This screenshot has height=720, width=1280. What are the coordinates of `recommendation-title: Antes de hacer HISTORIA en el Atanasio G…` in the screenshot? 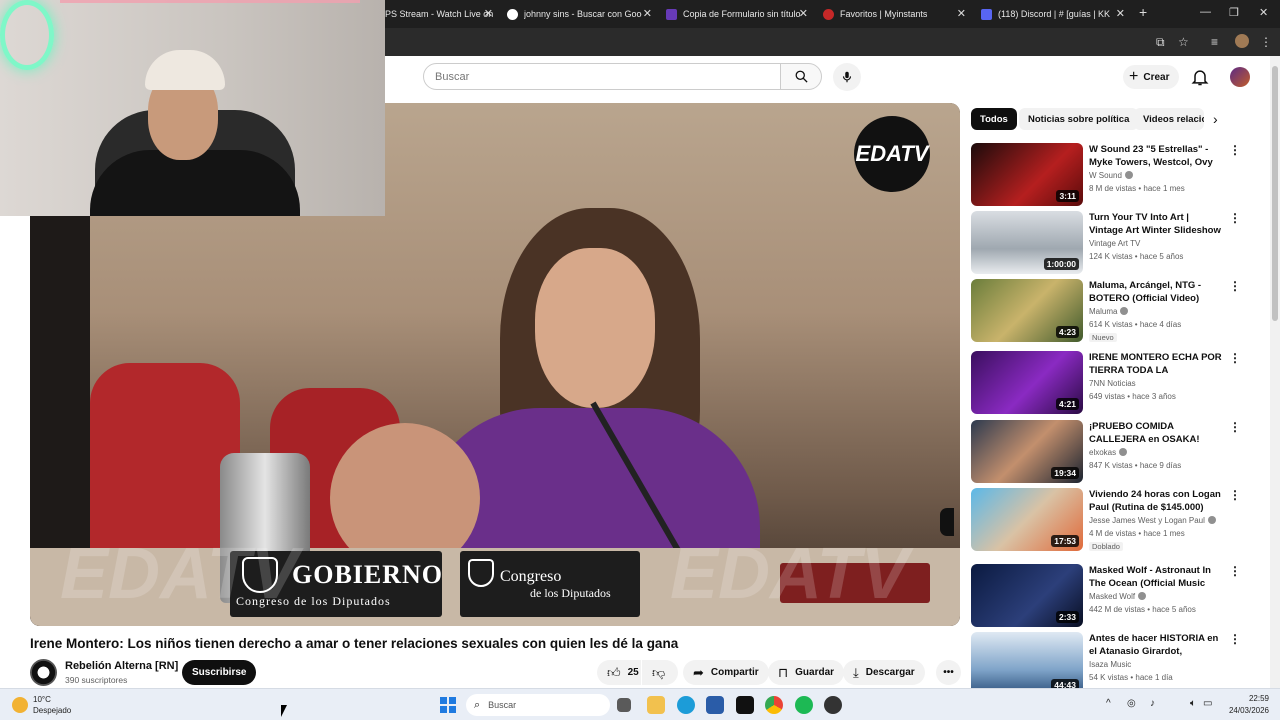 It's located at (1157, 645).